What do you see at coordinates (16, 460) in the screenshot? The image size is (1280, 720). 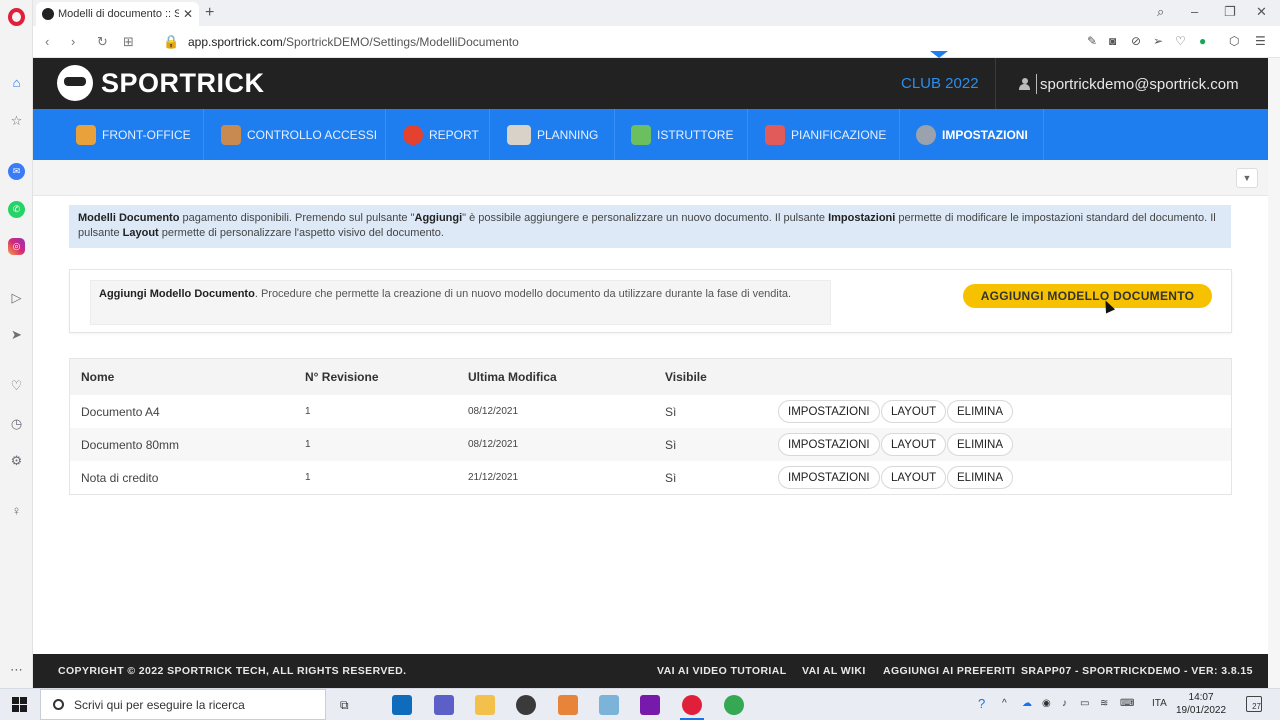 I see `settings-gear-icon: ⚙` at bounding box center [16, 460].